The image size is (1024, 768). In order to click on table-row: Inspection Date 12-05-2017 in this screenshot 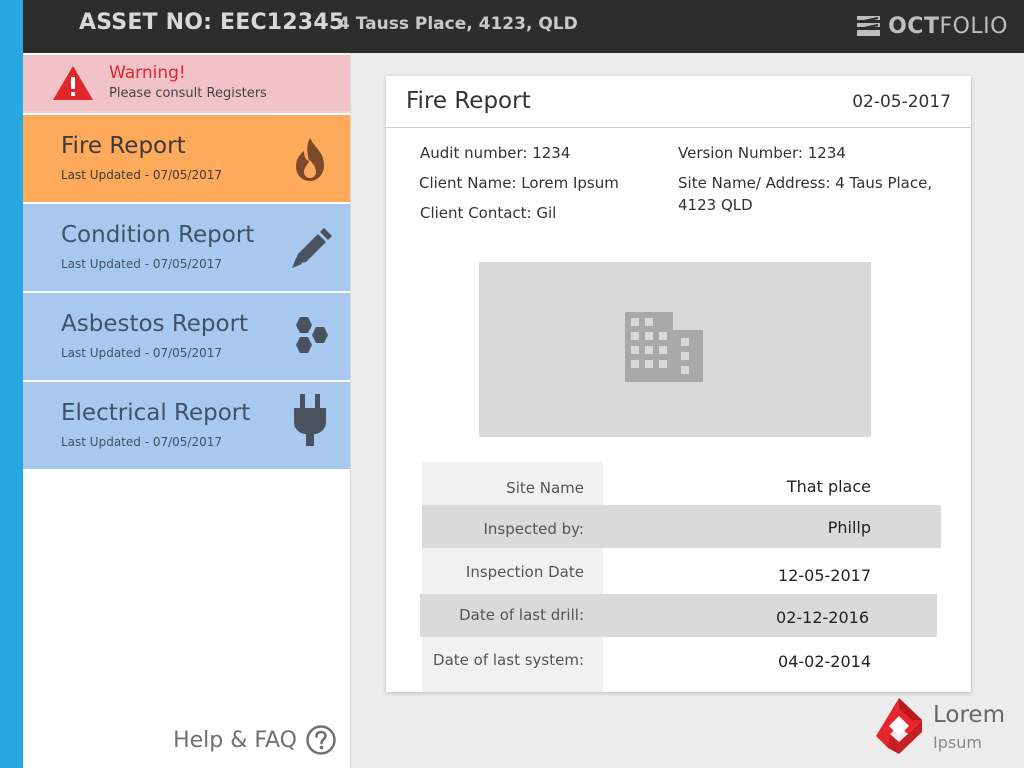, I will do `click(681, 569)`.